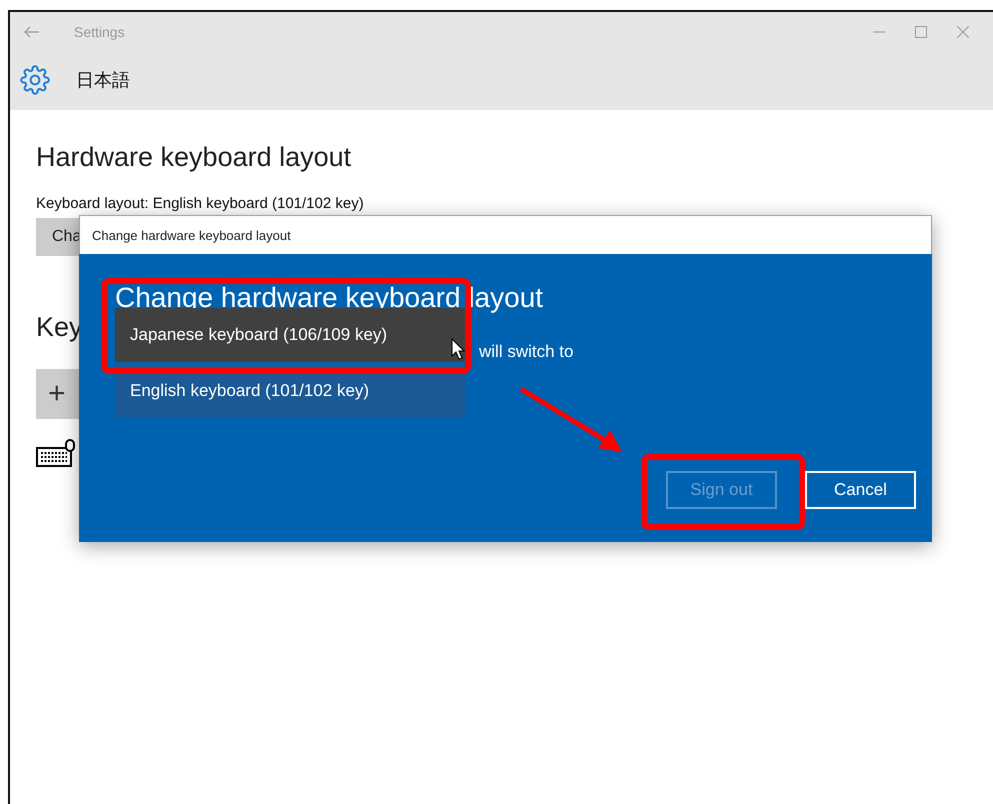 Image resolution: width=993 pixels, height=804 pixels. I want to click on dialog-title: Change hardware keyboard layout, so click(505, 234).